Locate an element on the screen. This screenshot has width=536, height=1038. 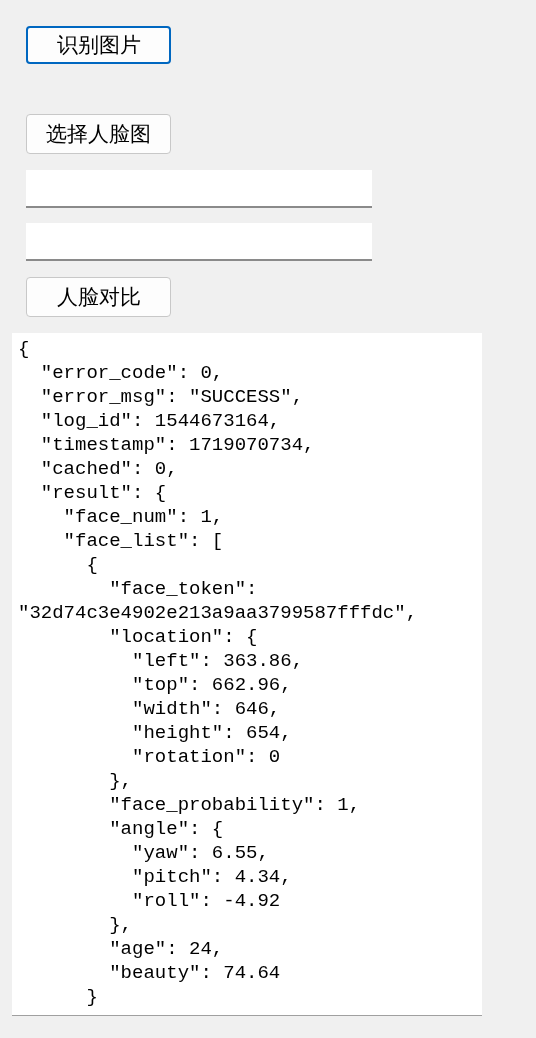
recognize-image-button: 识别图片 is located at coordinates (98, 45).